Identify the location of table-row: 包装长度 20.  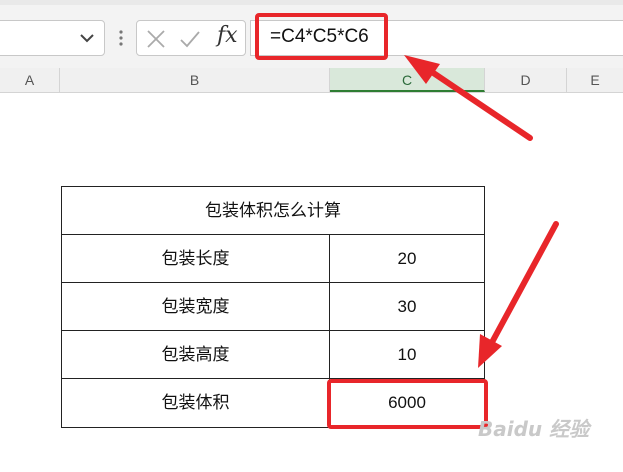
(273, 259).